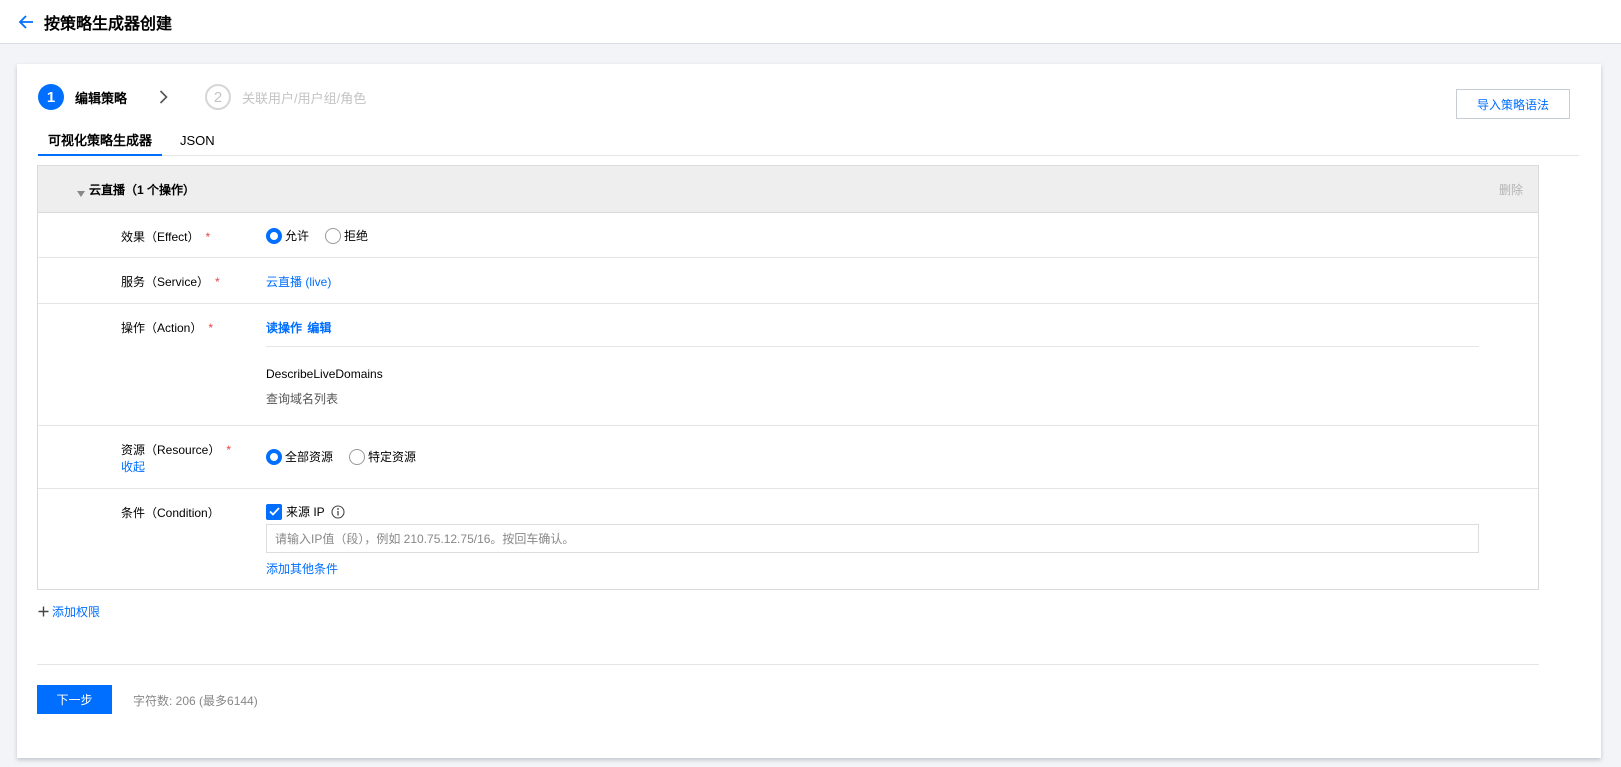  Describe the element at coordinates (218, 97) in the screenshot. I see `step-2-number: 2` at that location.